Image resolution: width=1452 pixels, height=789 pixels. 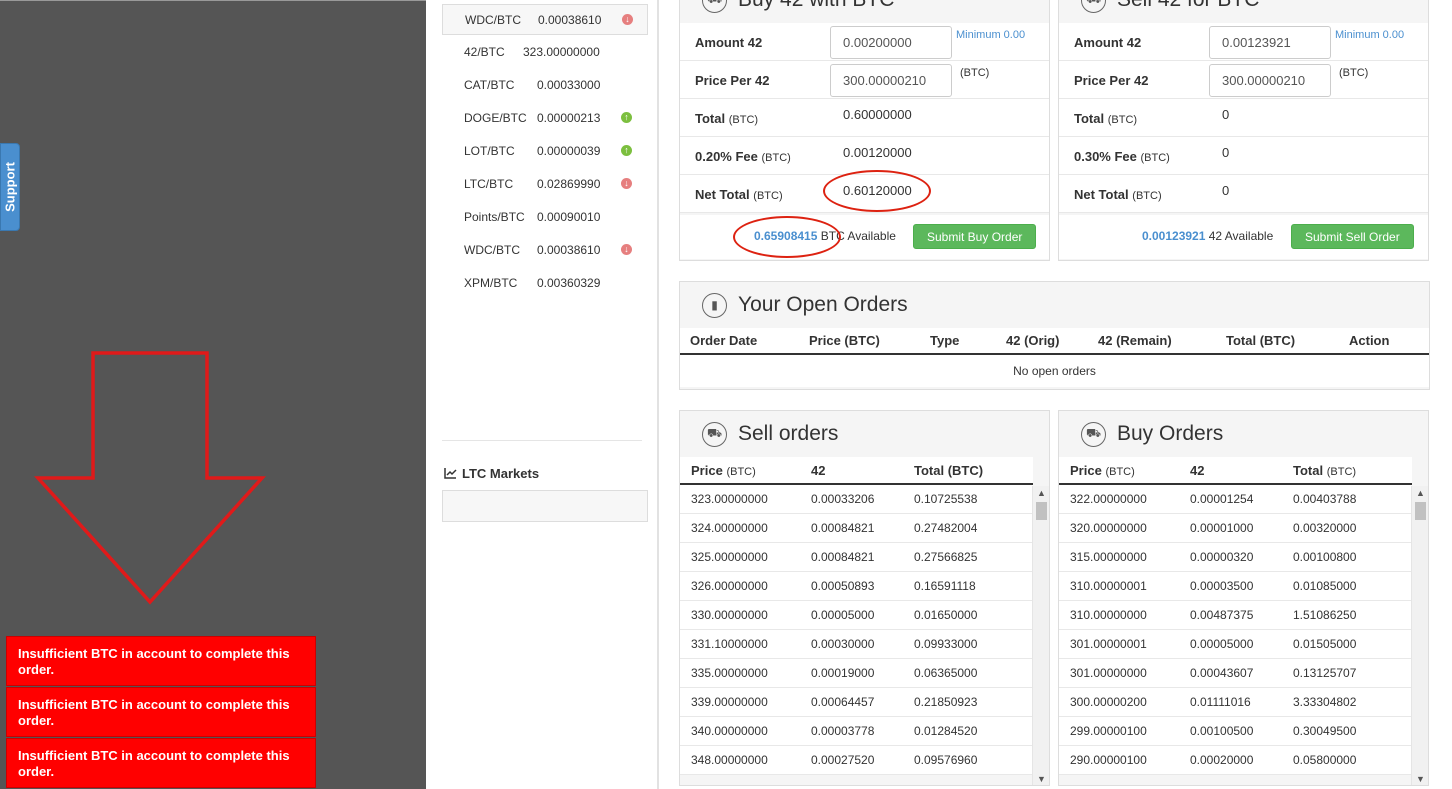 What do you see at coordinates (856, 499) in the screenshot?
I see `order-row: 323.00000000 0.00033206 0.10725538` at bounding box center [856, 499].